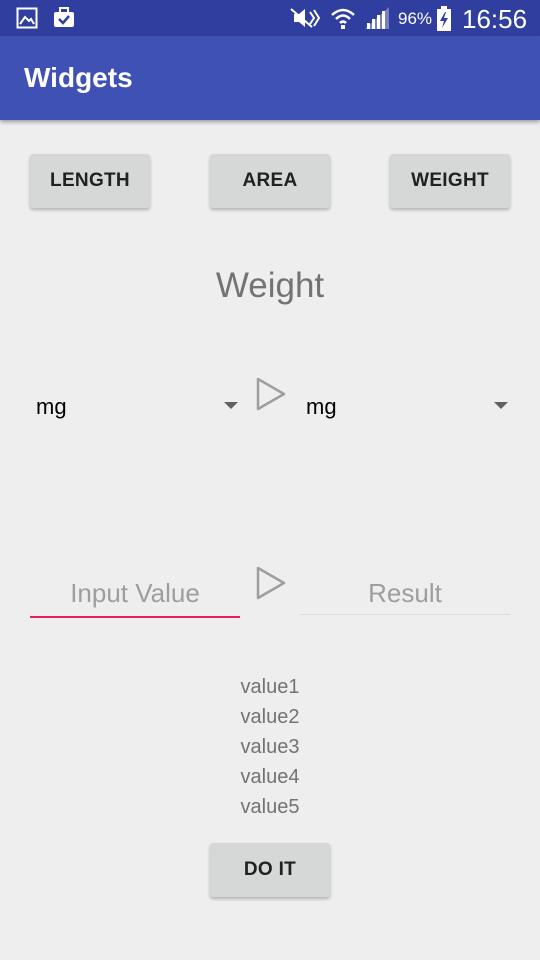 Image resolution: width=540 pixels, height=960 pixels. I want to click on result-field: Result, so click(405, 592).